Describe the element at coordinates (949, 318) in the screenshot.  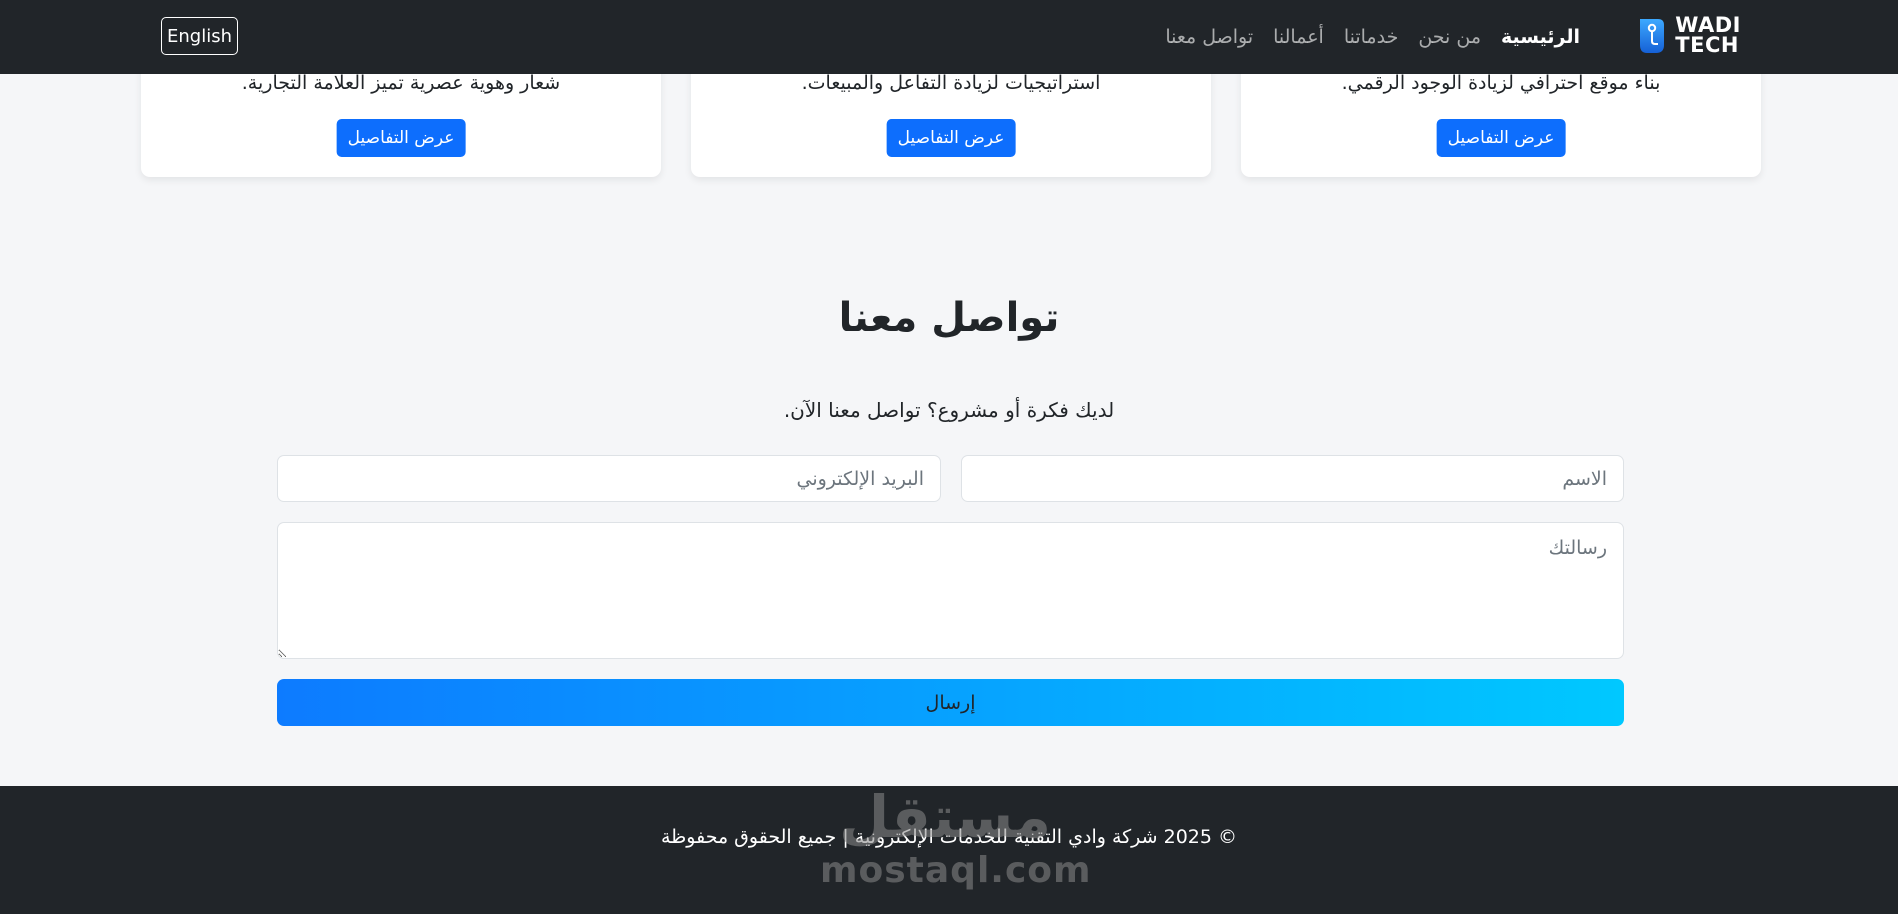
I see `contact-section-title: تواصل معنا` at that location.